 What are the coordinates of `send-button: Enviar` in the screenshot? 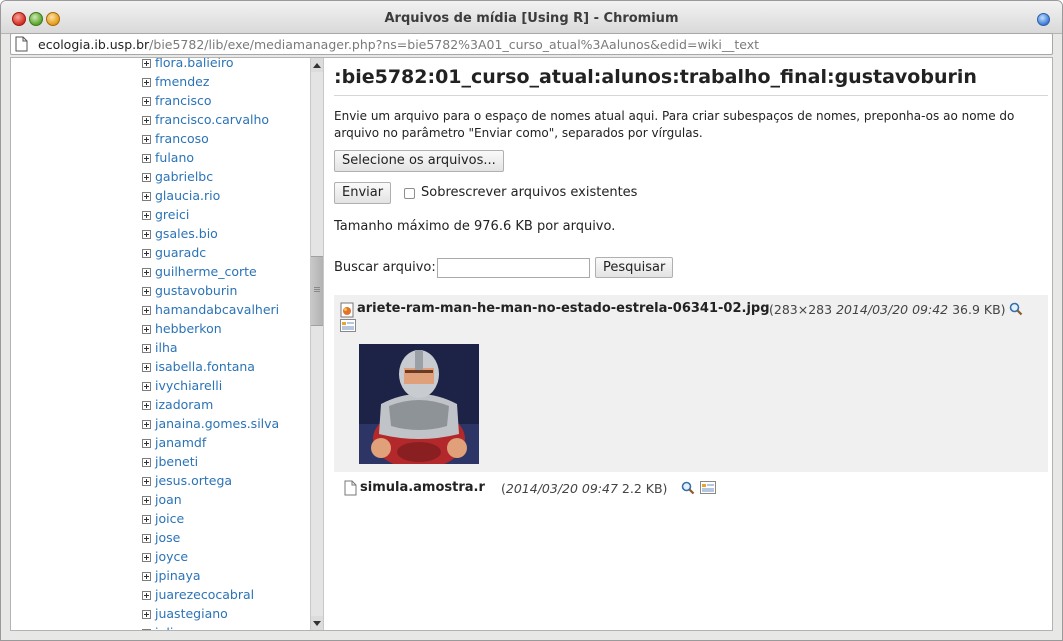 It's located at (363, 193).